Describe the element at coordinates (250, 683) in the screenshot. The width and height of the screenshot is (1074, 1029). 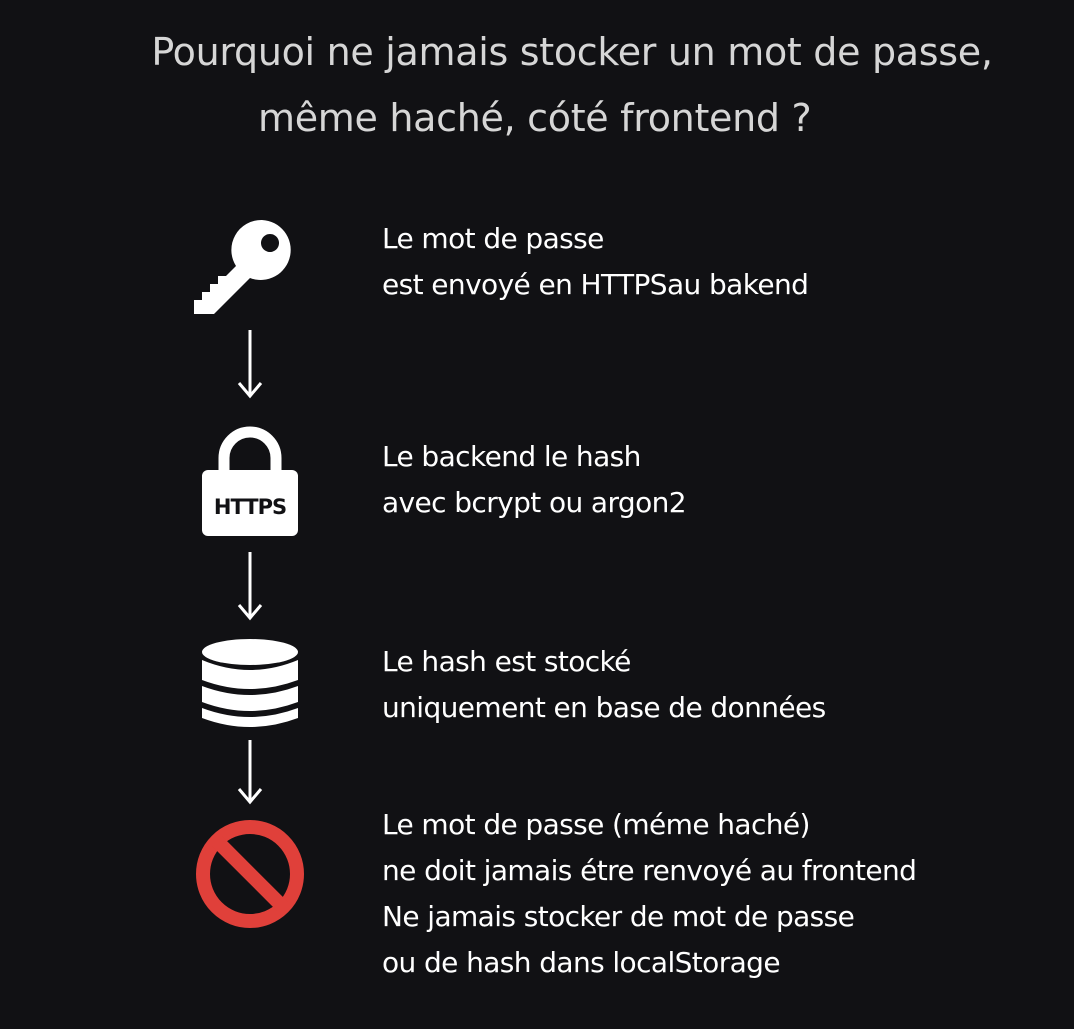
I see `database-icon` at that location.